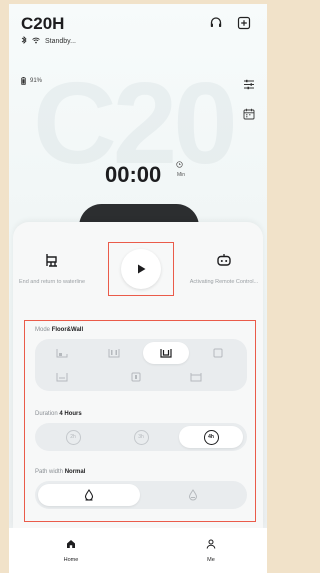 The image size is (320, 573). Describe the element at coordinates (224, 260) in the screenshot. I see `gamepad-icon` at that location.